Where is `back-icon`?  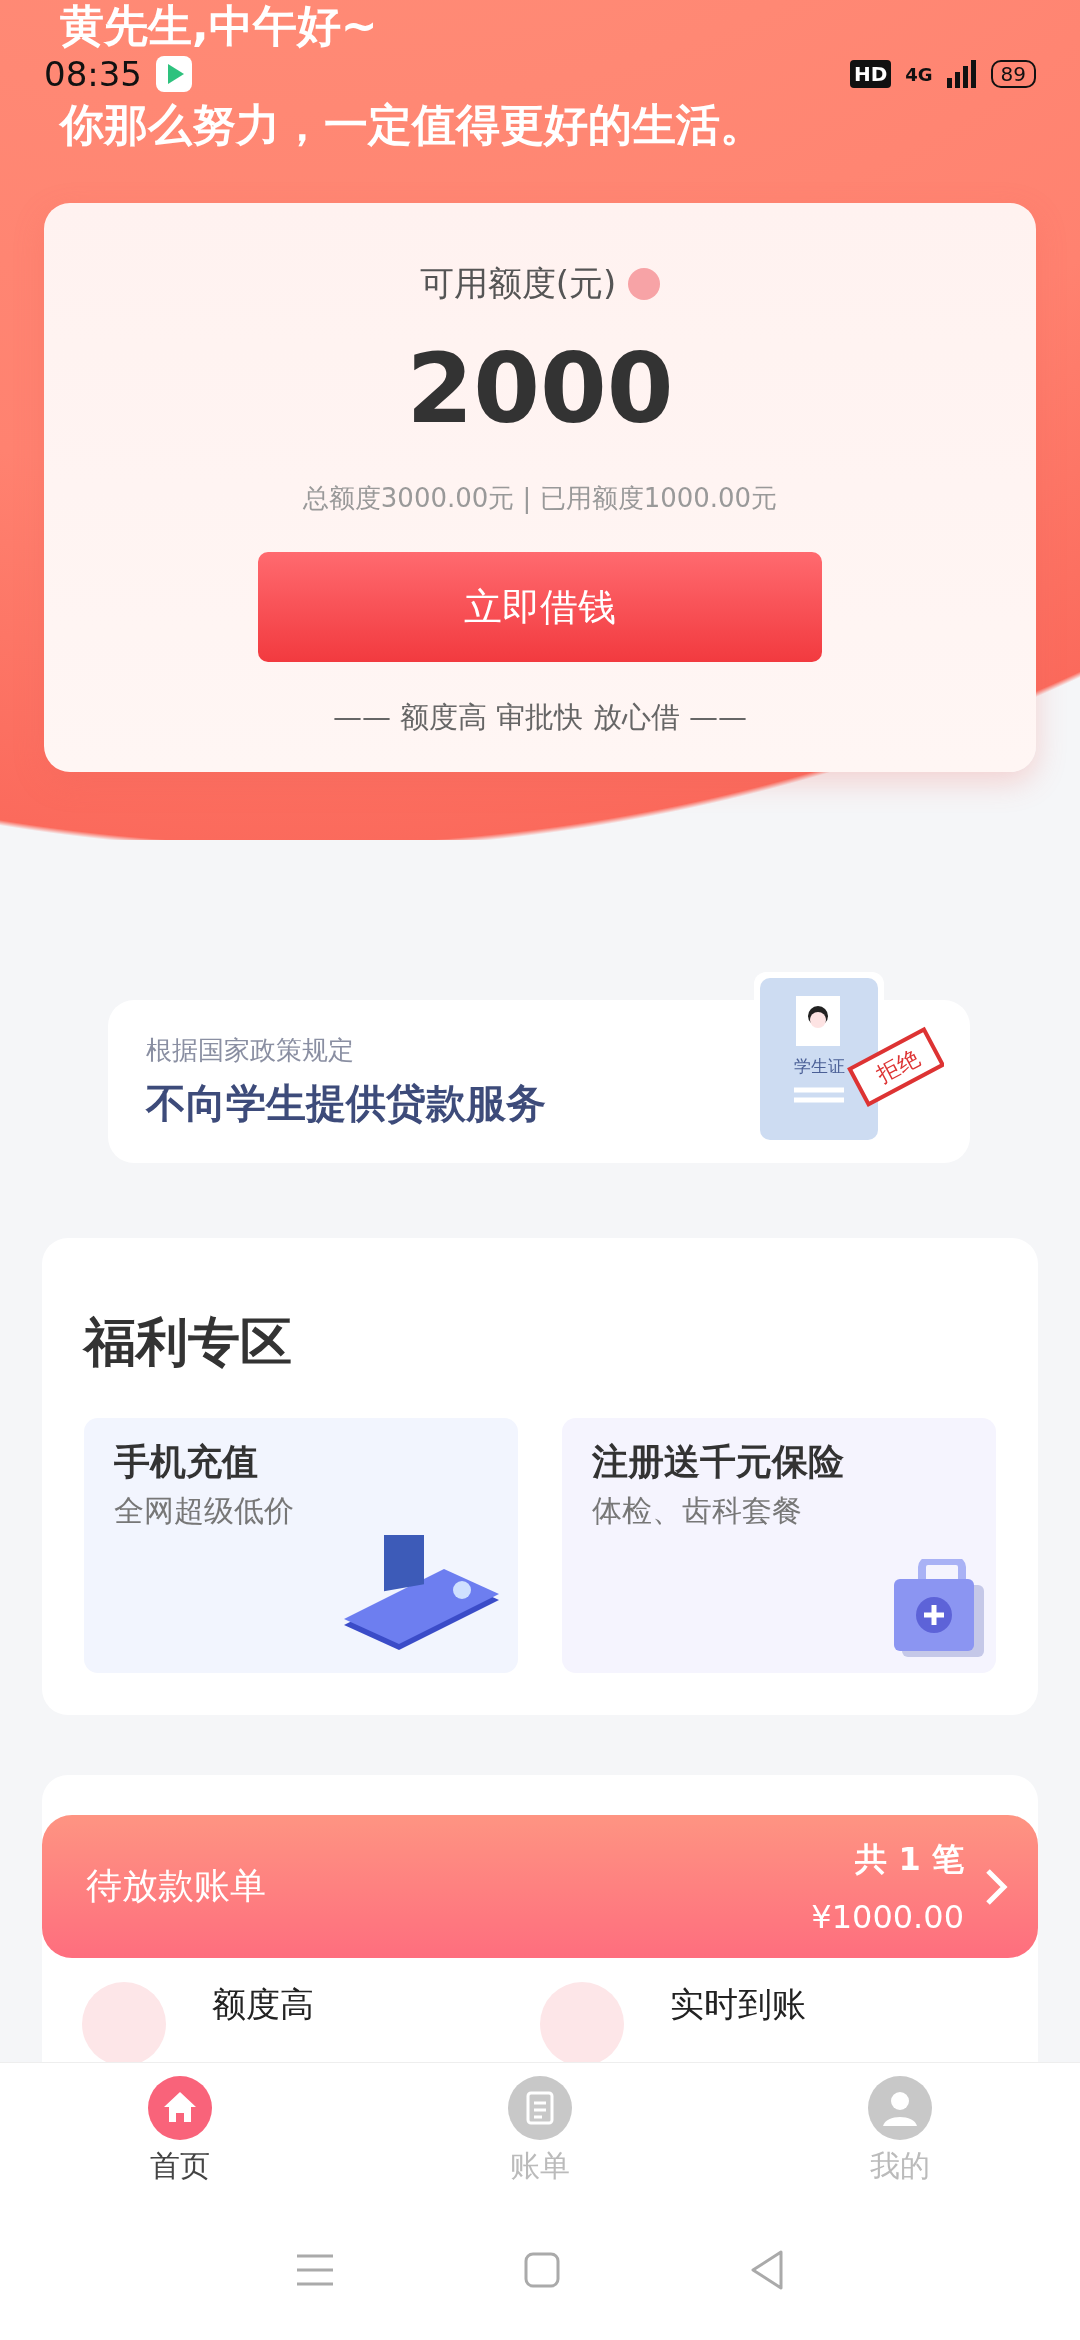 back-icon is located at coordinates (767, 2270).